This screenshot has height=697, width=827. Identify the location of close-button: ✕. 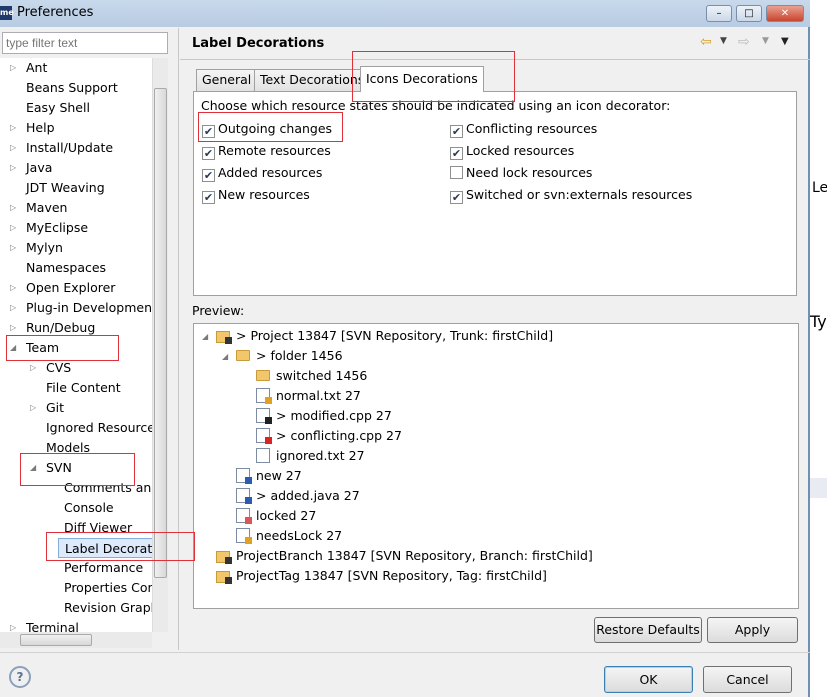
(785, 13).